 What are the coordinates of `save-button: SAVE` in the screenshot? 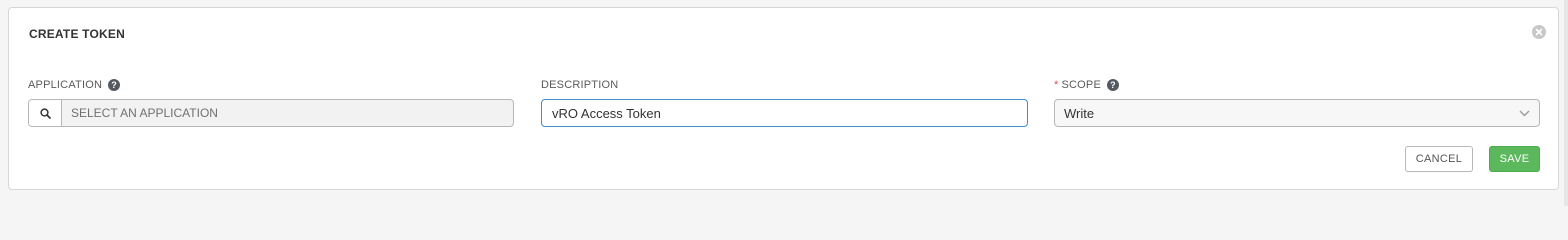 It's located at (1514, 159).